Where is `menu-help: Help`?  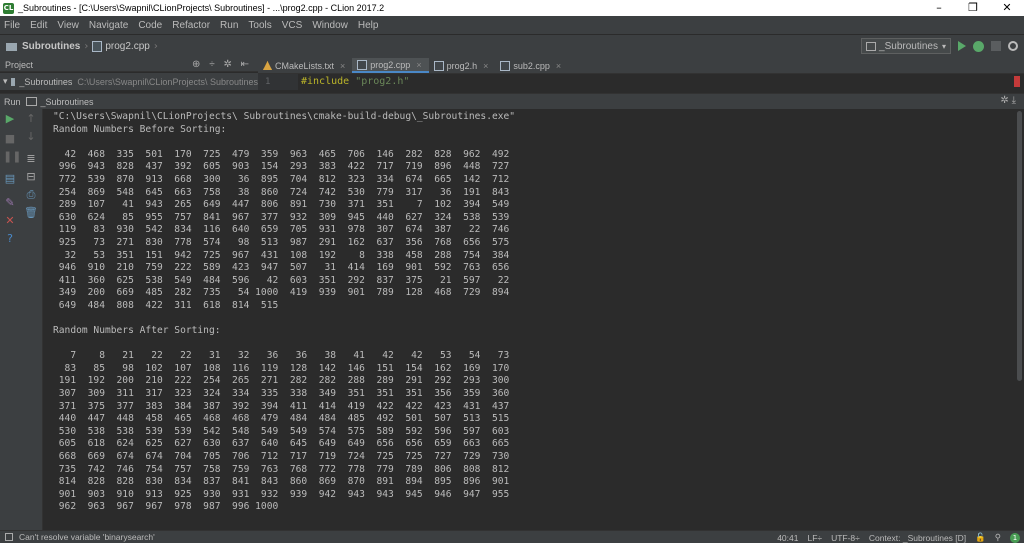 menu-help: Help is located at coordinates (368, 25).